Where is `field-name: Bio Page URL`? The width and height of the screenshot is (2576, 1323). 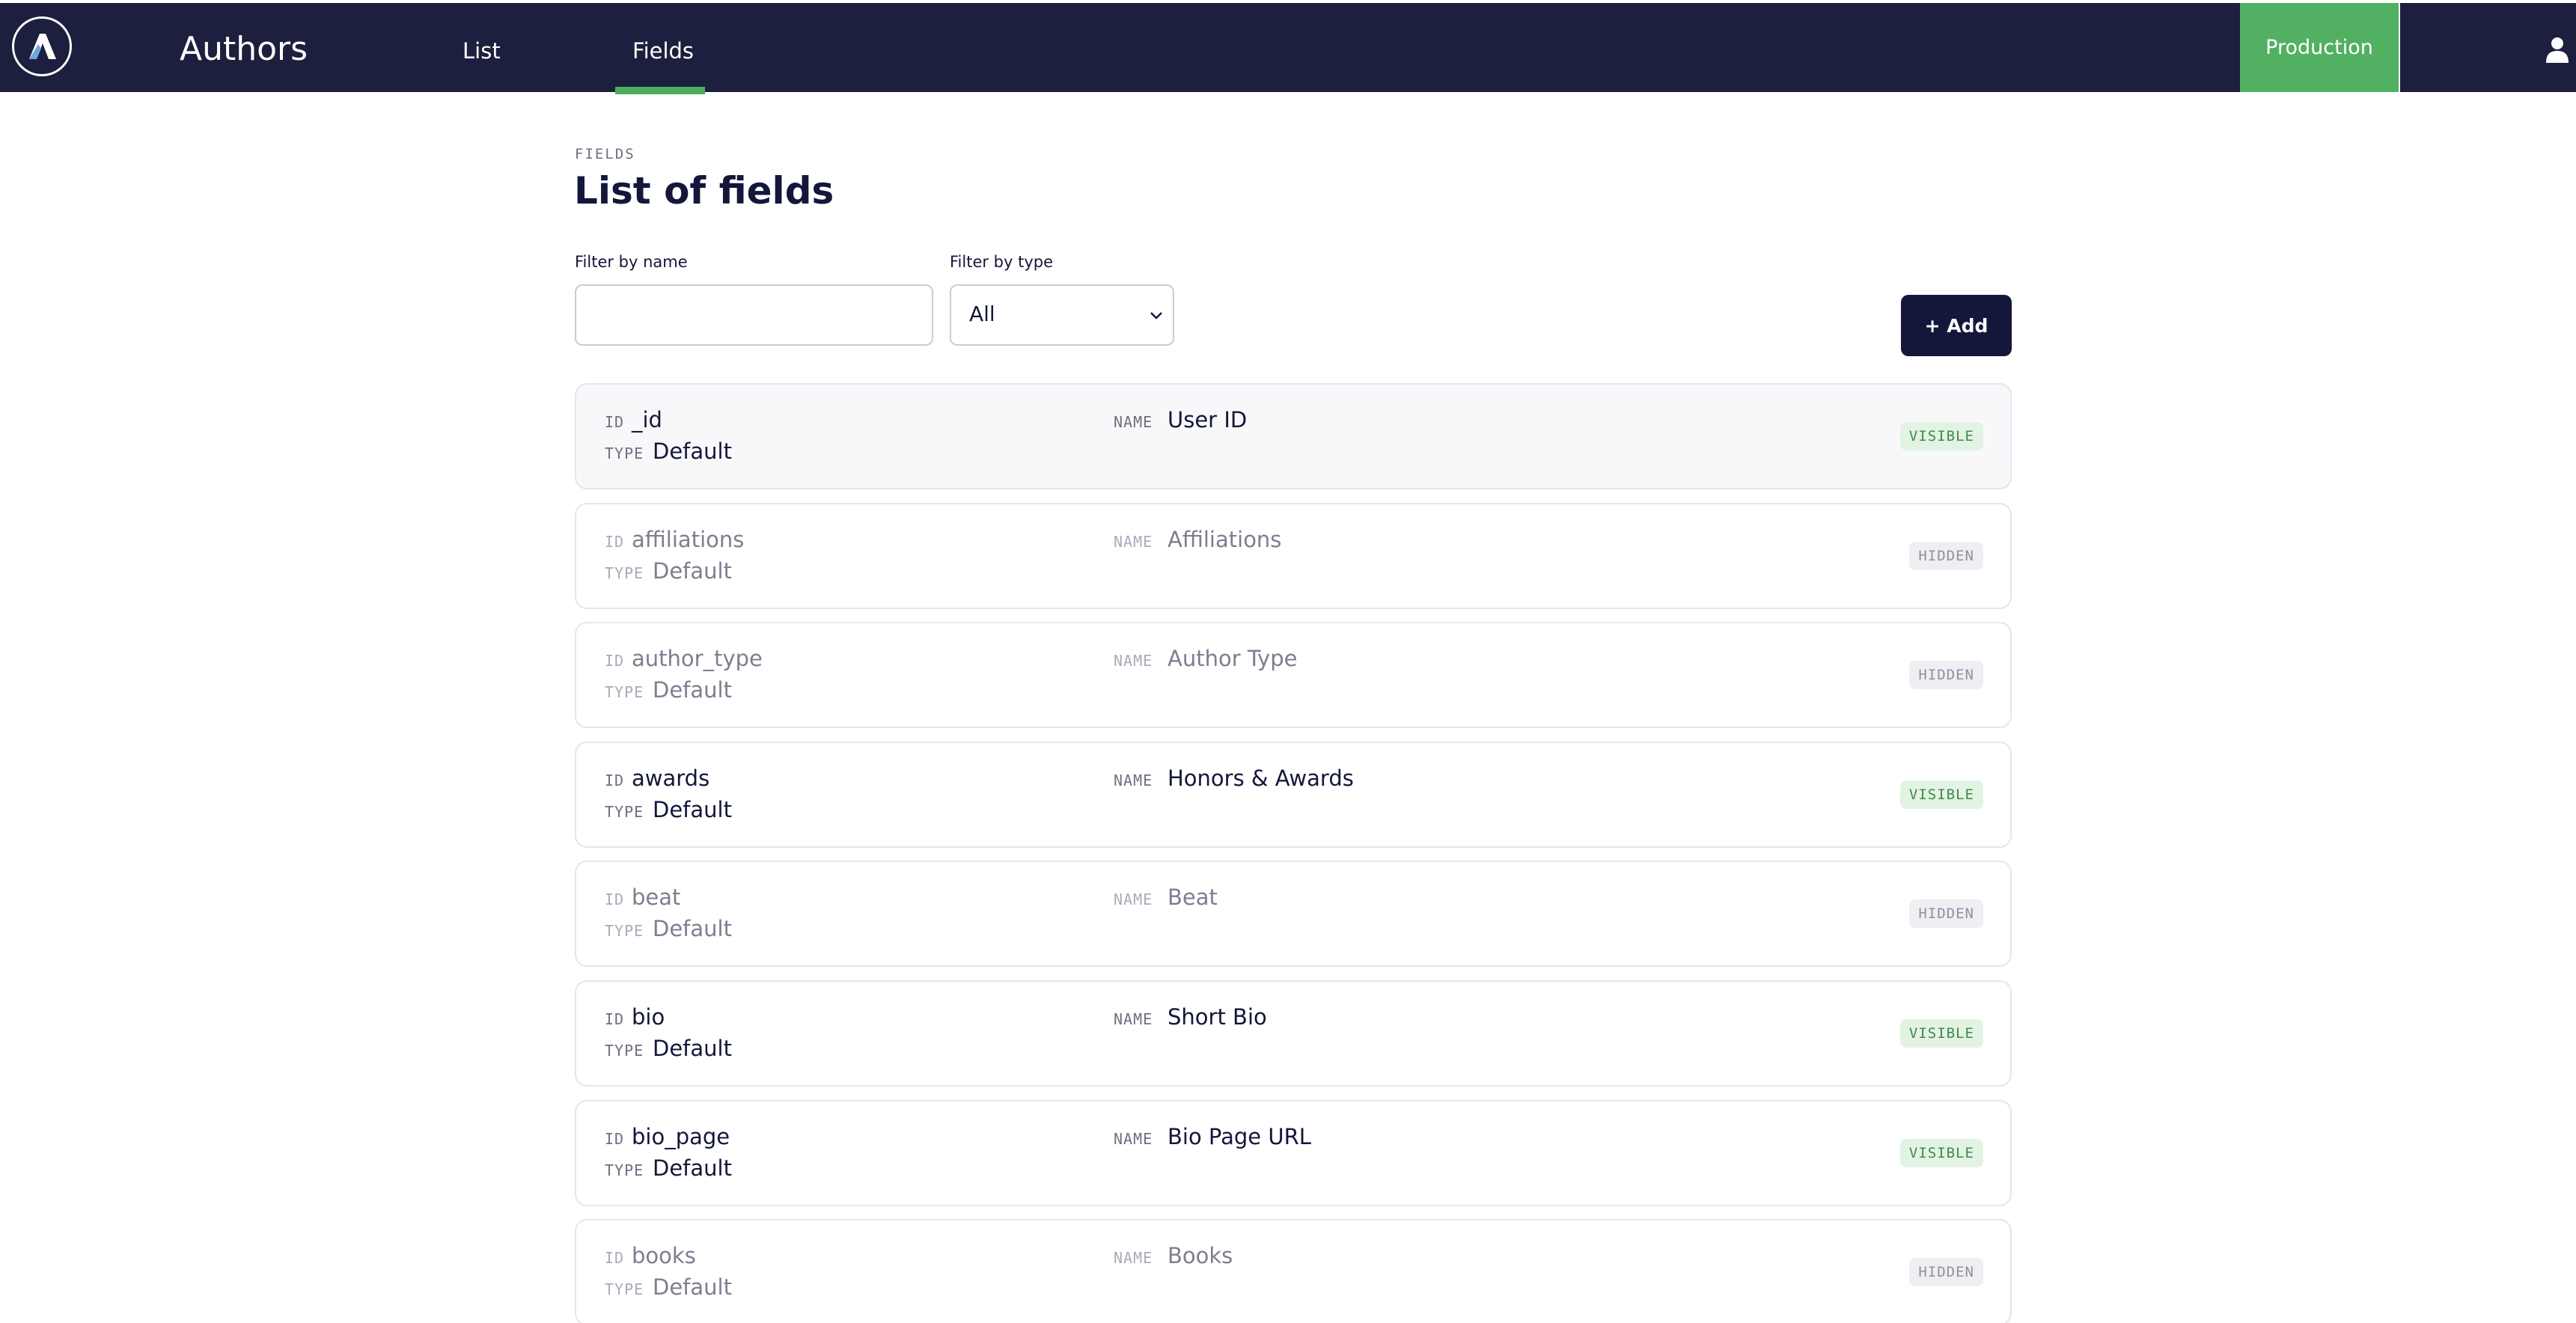
field-name: Bio Page URL is located at coordinates (1239, 1136).